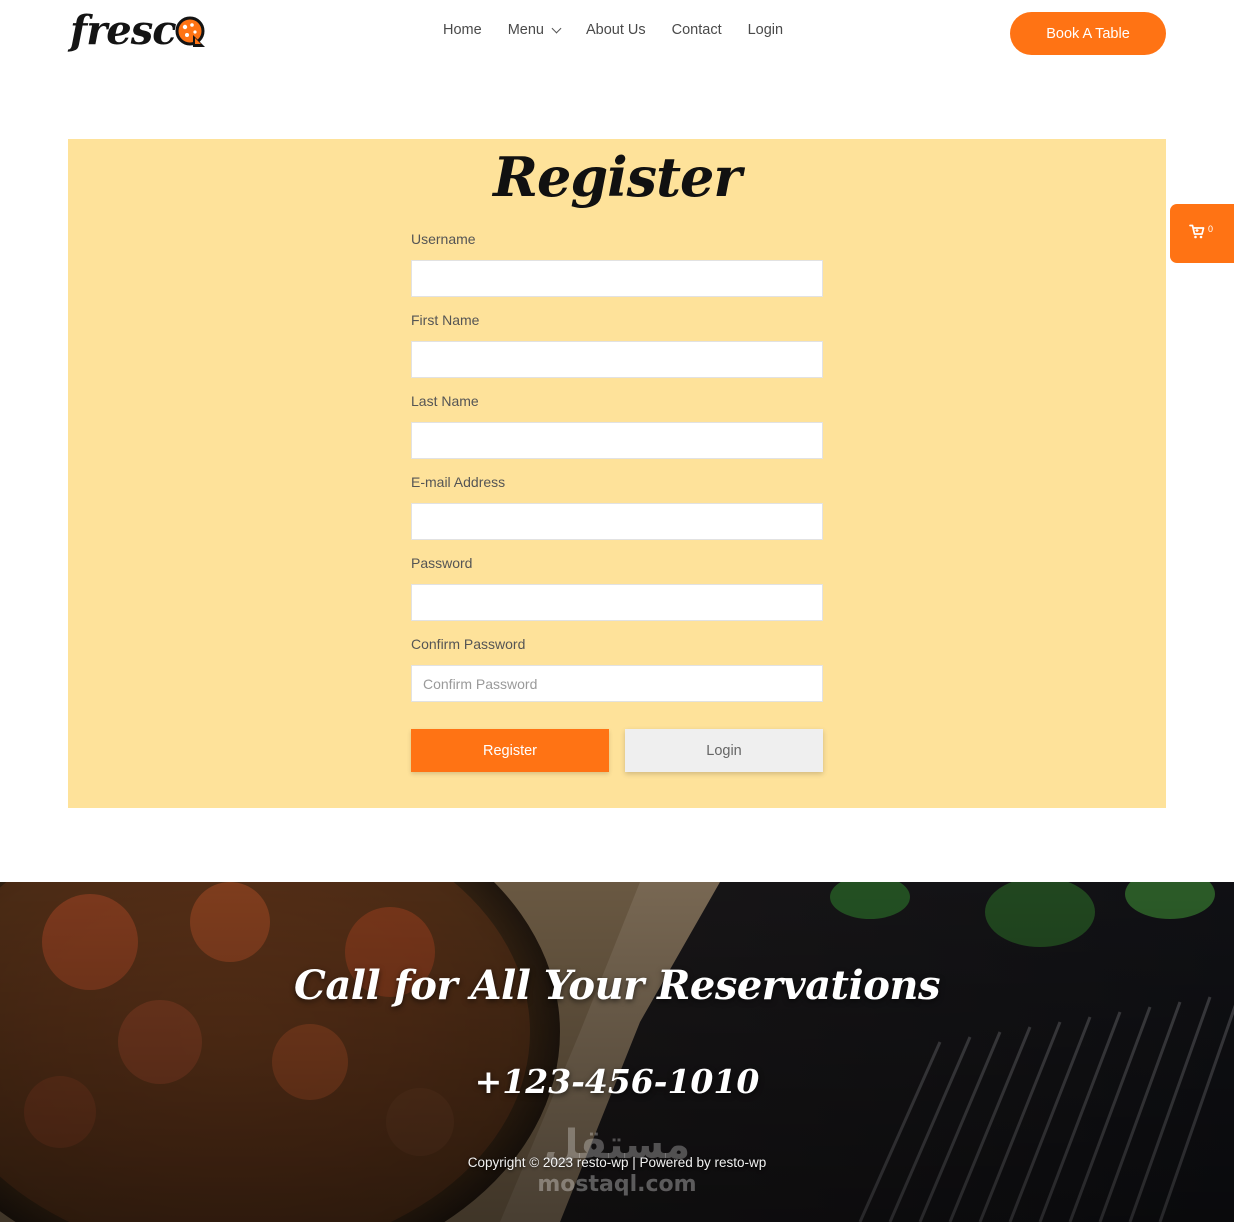 The image size is (1234, 1222). What do you see at coordinates (617, 985) in the screenshot?
I see `footer-heading: Call for All Your Reservations` at bounding box center [617, 985].